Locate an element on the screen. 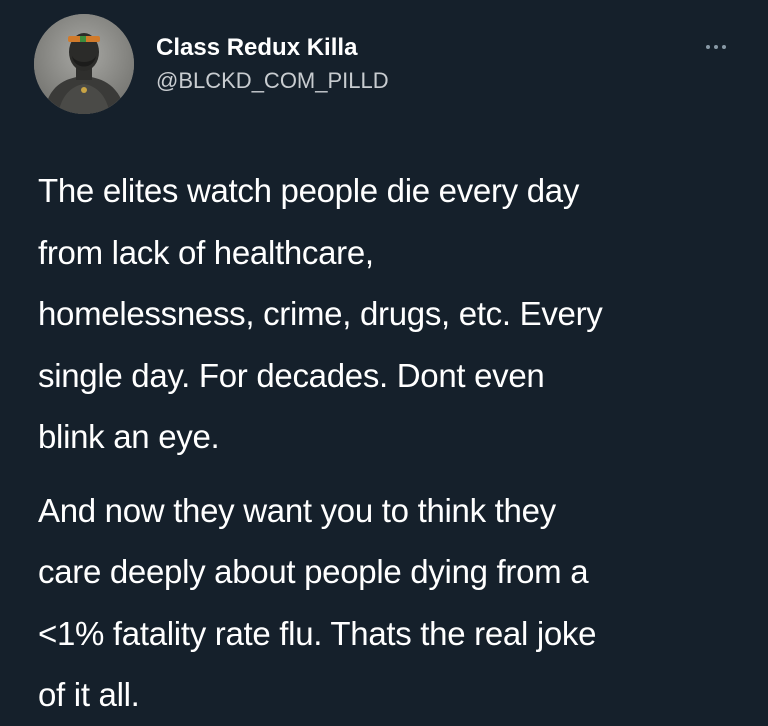  tweet-header: Class Redux Killa @BLCKD_COM_PILLD is located at coordinates (384, 64).